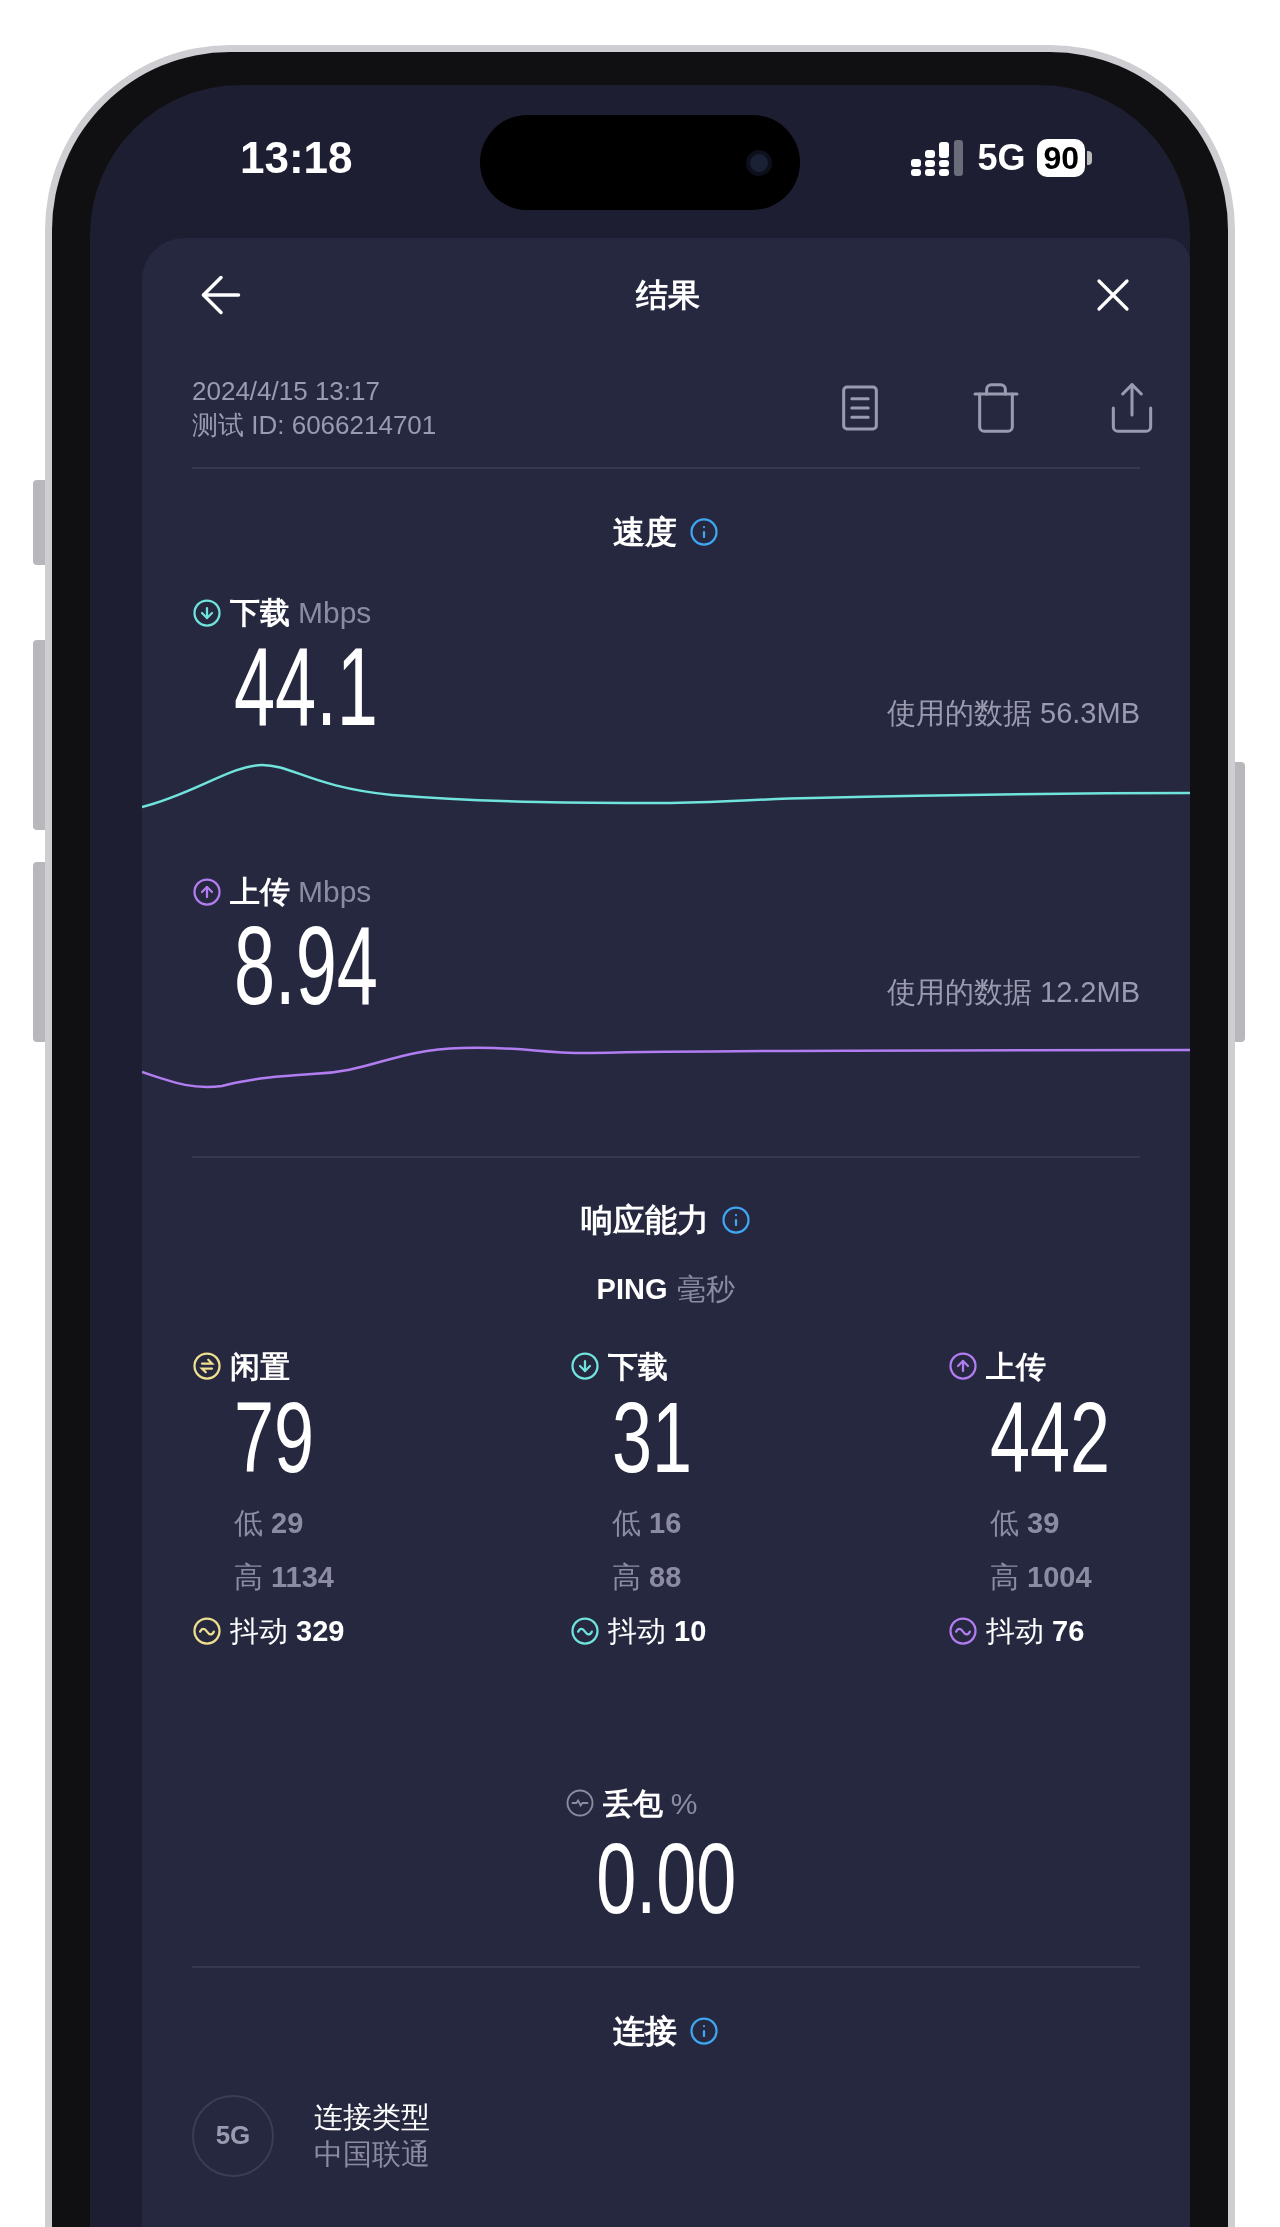 This screenshot has width=1280, height=2227. Describe the element at coordinates (1041, 1577) in the screenshot. I see `ping-high: 高 1004` at that location.